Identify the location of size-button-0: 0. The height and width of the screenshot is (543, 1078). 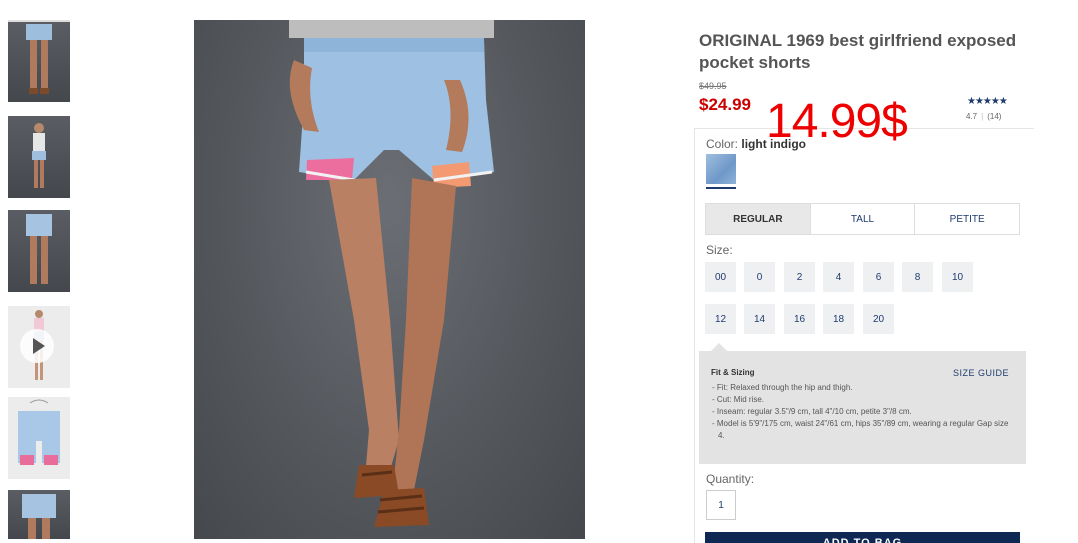
(759, 277).